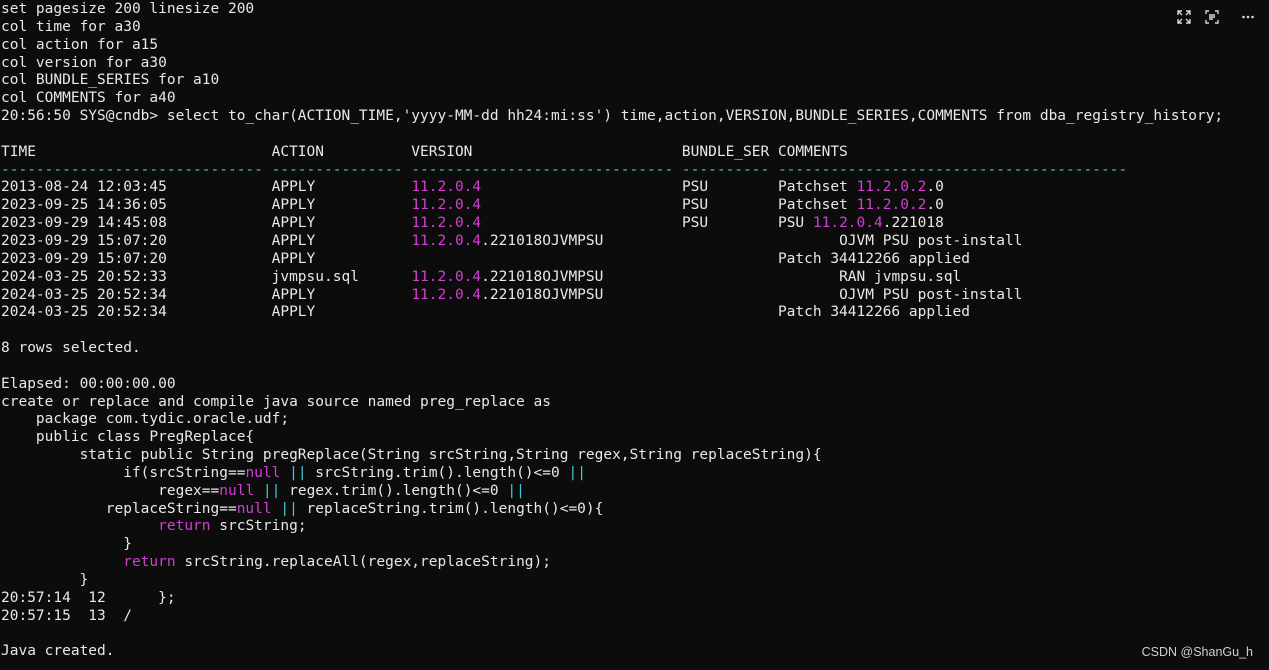 The height and width of the screenshot is (670, 1269). What do you see at coordinates (206, 294) in the screenshot?
I see `terminal-text: 2024-03-25 20:52:34 APPLY` at bounding box center [206, 294].